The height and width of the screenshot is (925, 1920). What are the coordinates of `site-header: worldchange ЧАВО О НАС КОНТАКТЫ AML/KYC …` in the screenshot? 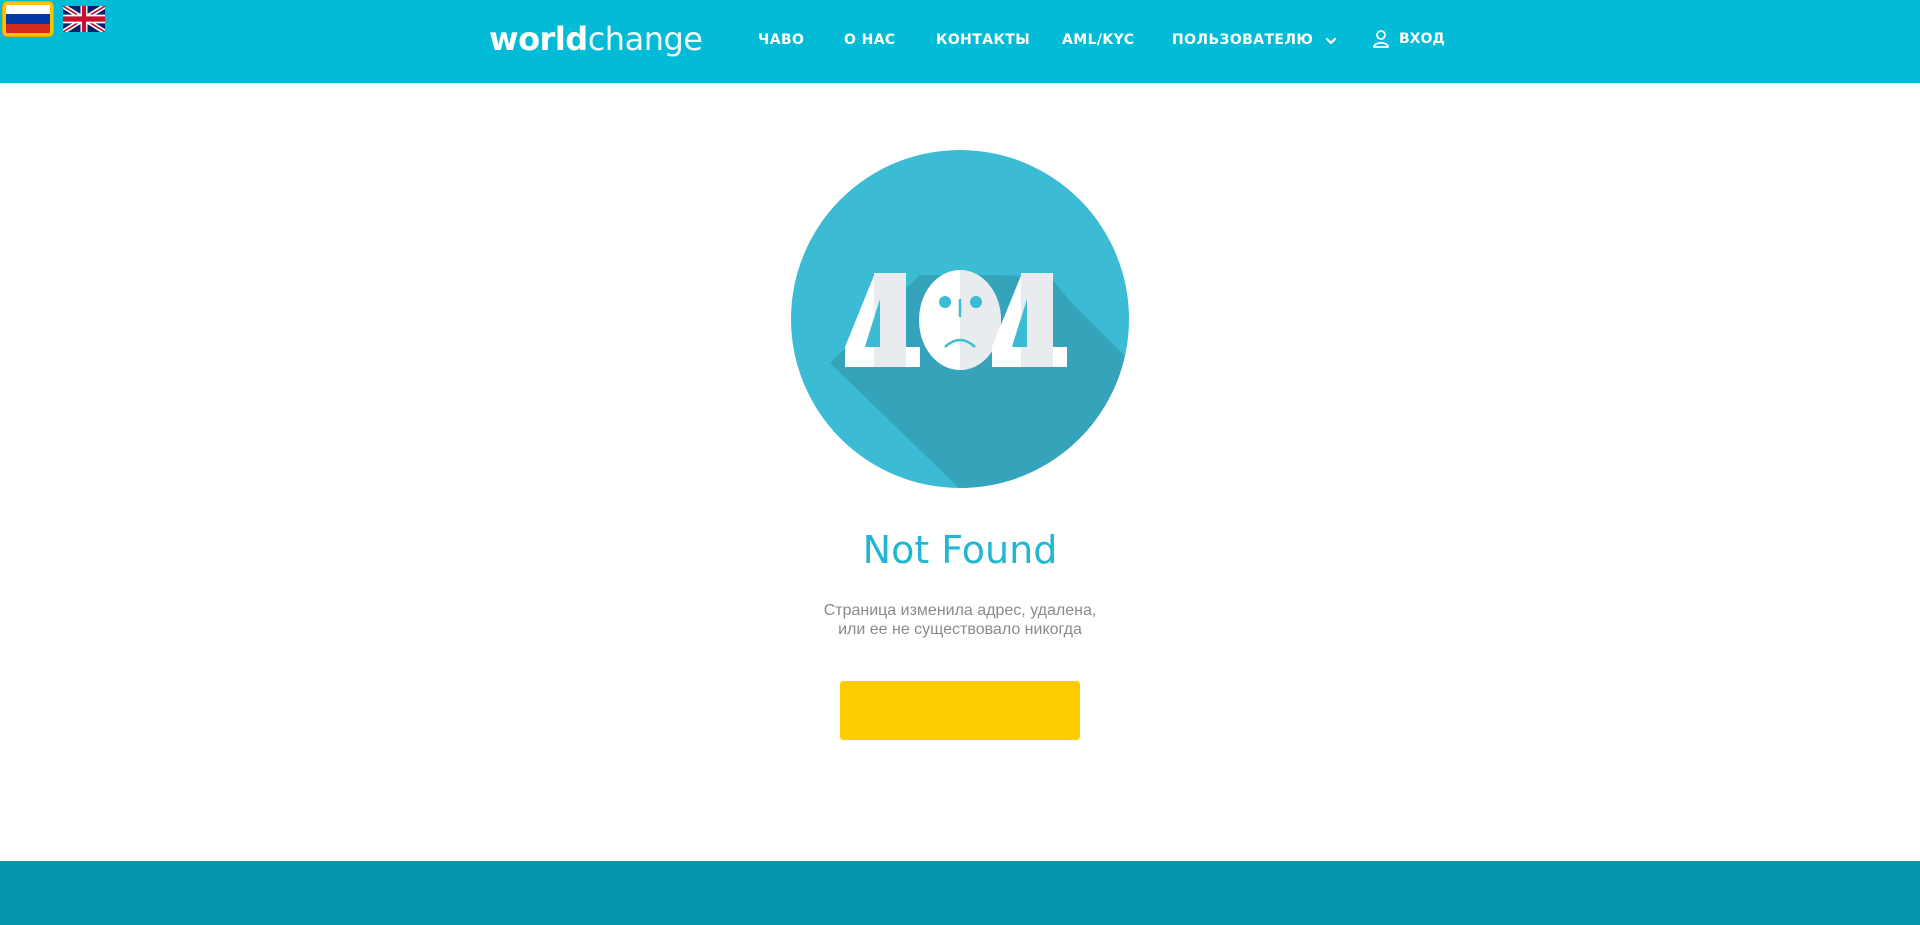 It's located at (960, 41).